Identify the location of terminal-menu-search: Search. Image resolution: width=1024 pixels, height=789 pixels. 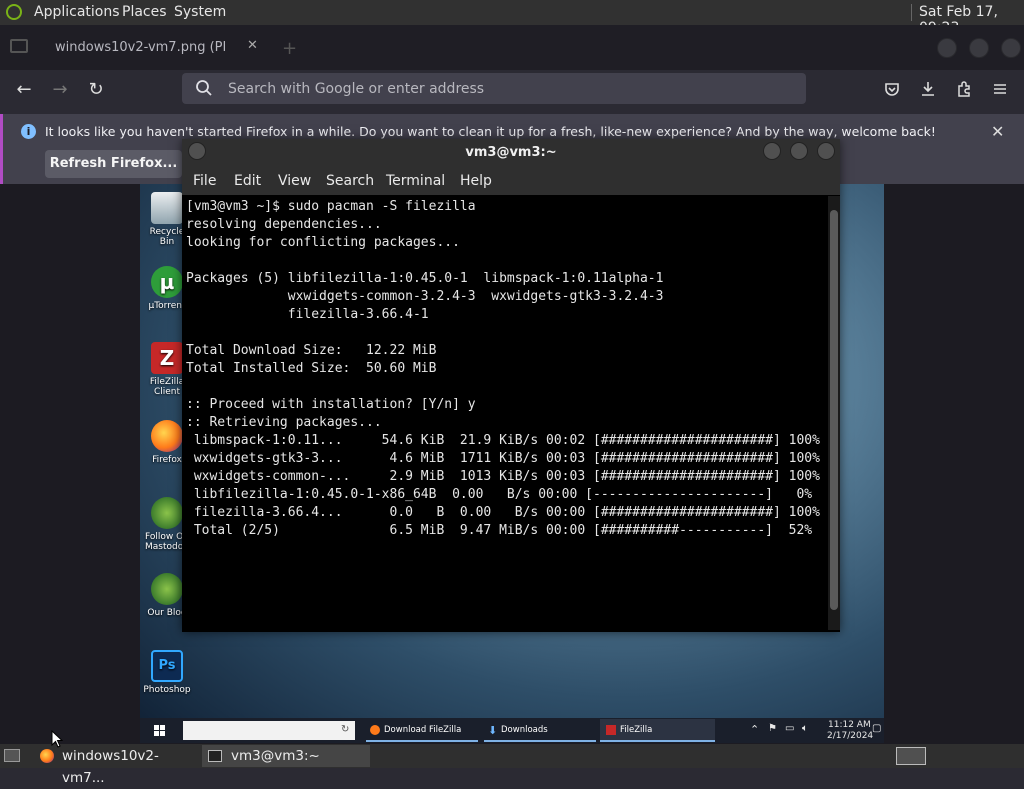
(350, 181).